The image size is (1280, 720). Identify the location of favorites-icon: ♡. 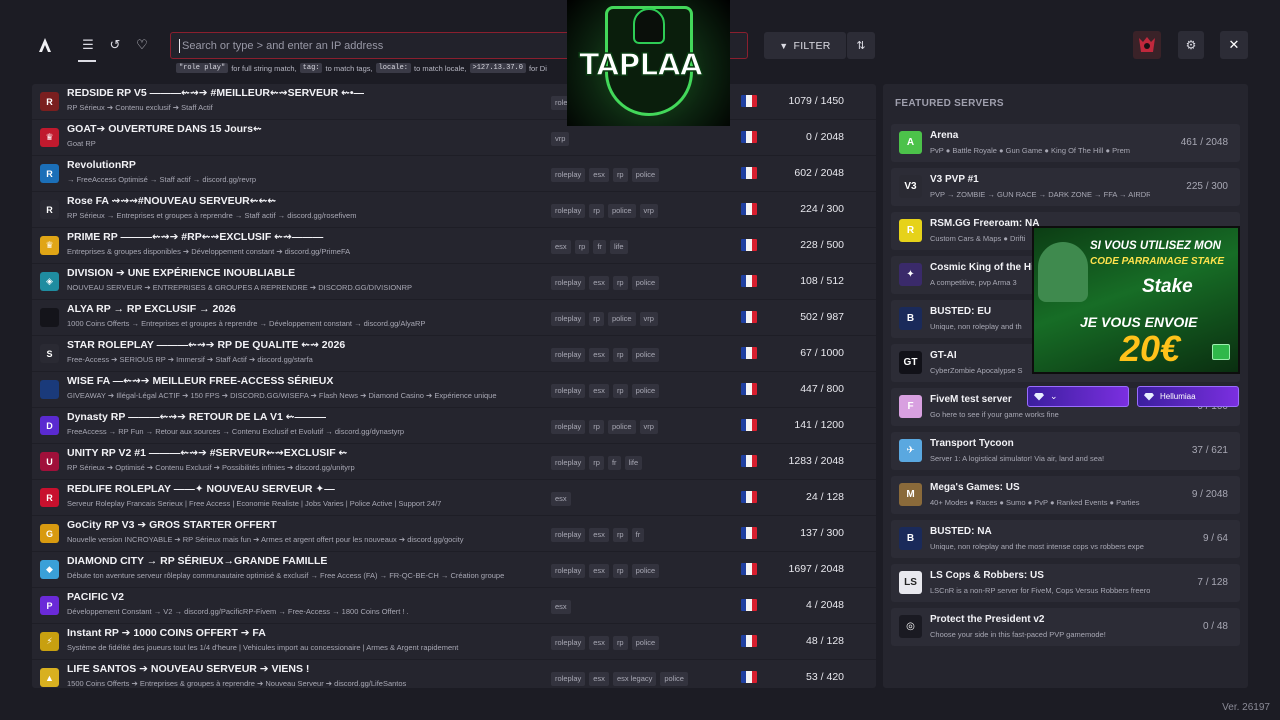
(142, 45).